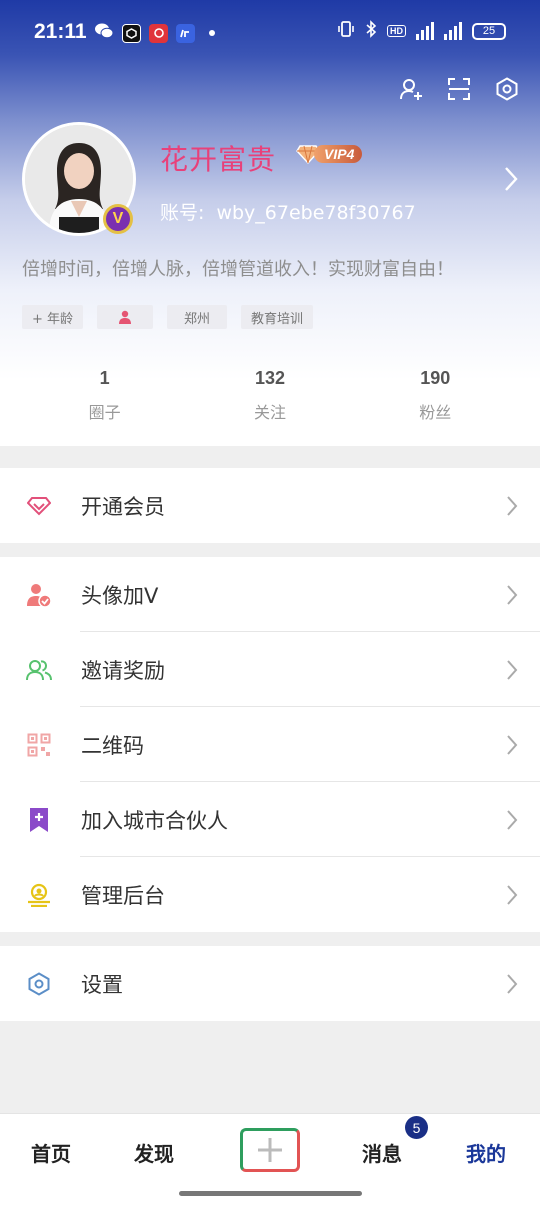  Describe the element at coordinates (218, 159) in the screenshot. I see `nickname: 花开富贵` at that location.